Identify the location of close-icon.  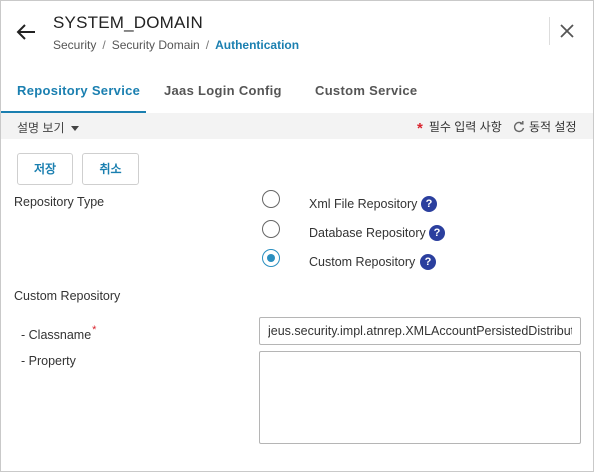
(567, 31).